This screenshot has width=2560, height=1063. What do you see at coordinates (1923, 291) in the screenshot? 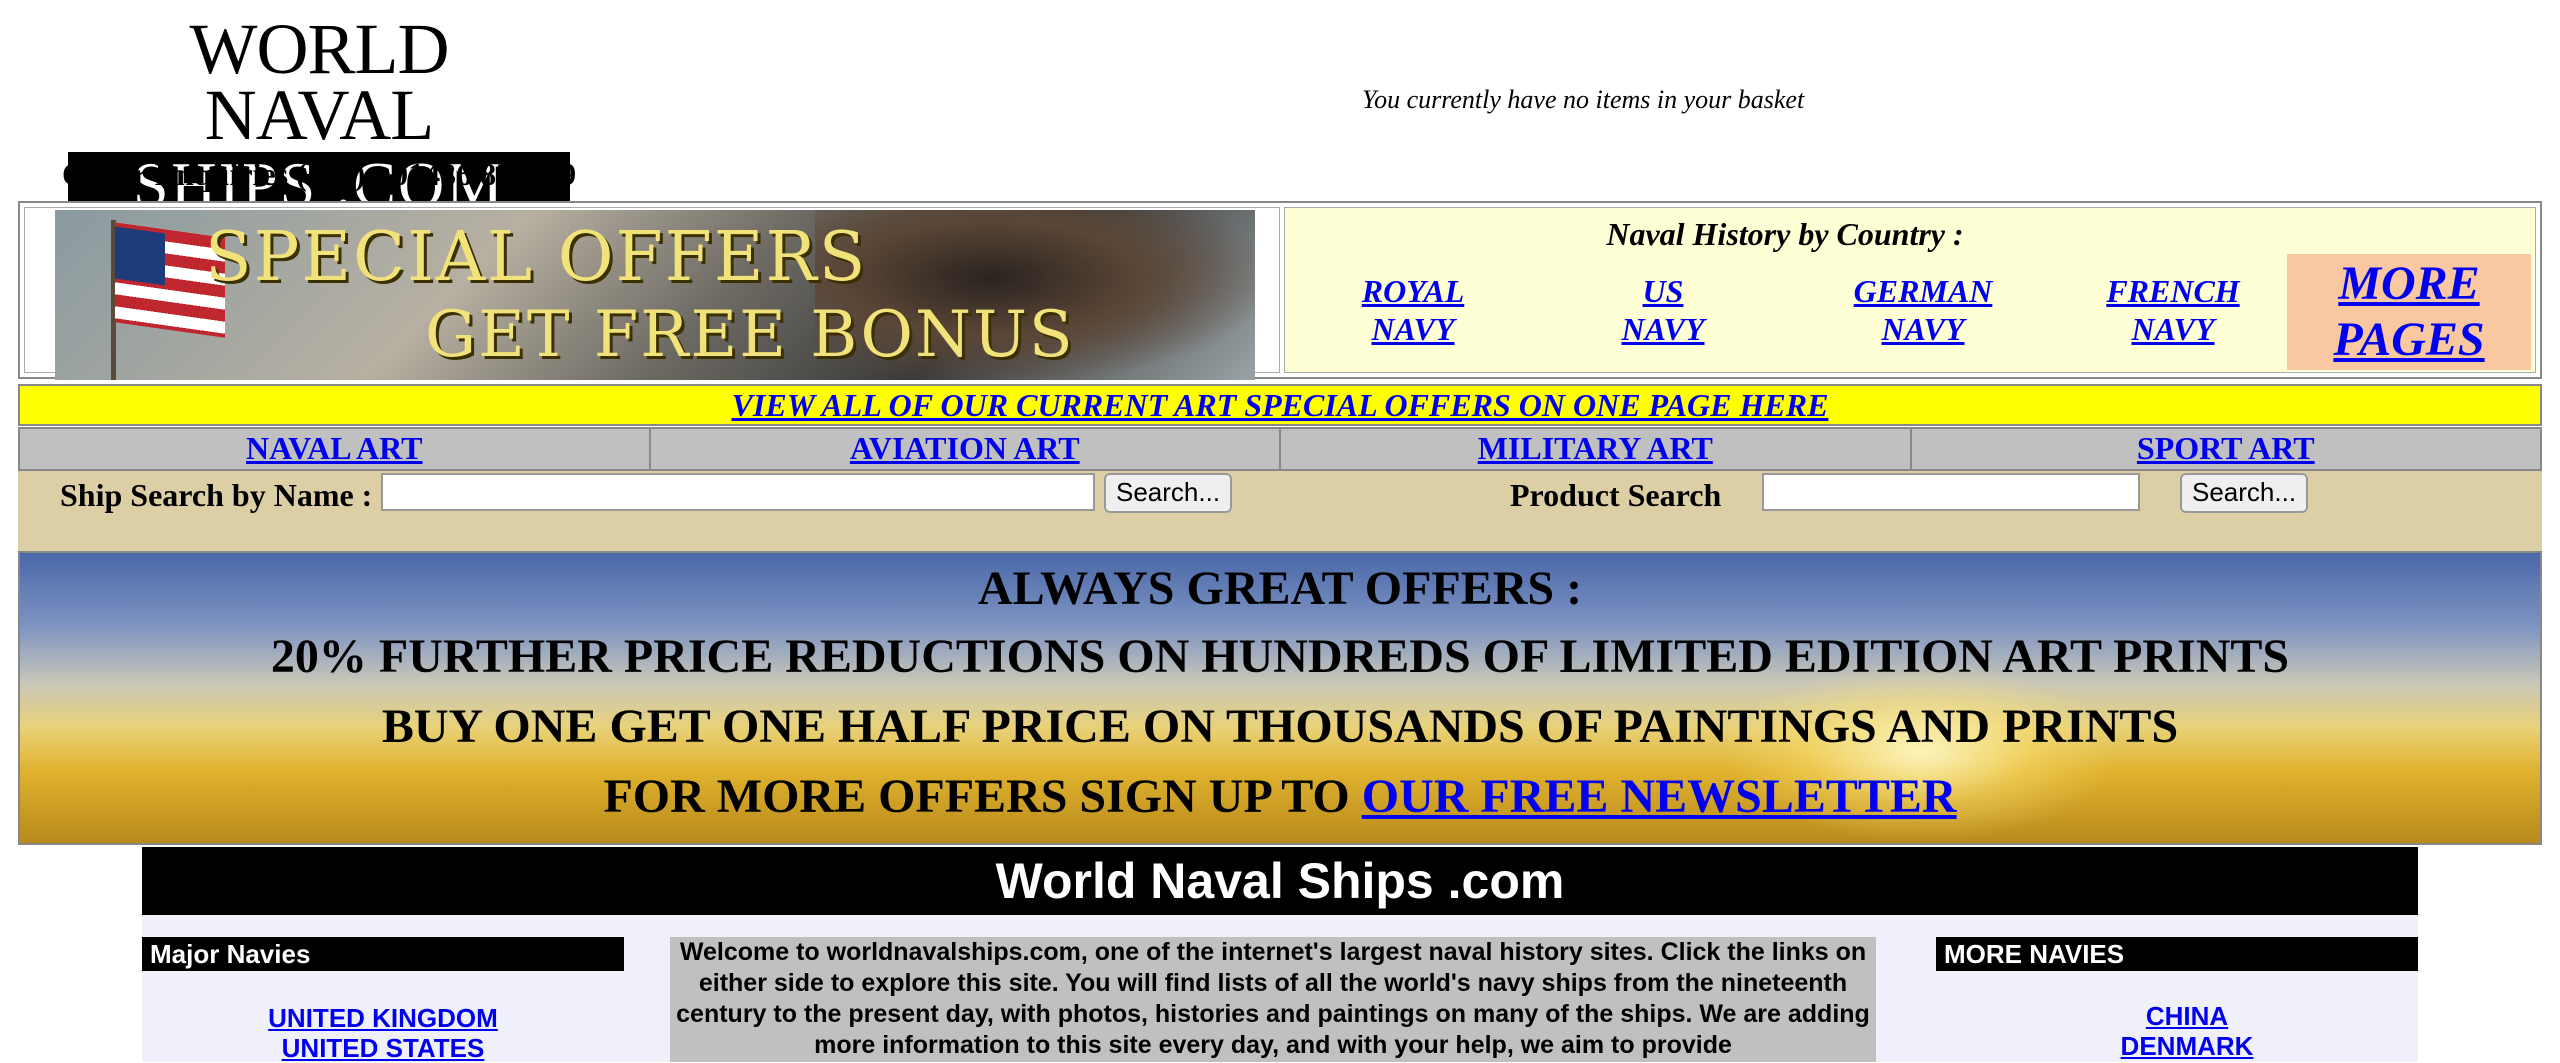
I see `german-navy-line1: GERMAN` at bounding box center [1923, 291].